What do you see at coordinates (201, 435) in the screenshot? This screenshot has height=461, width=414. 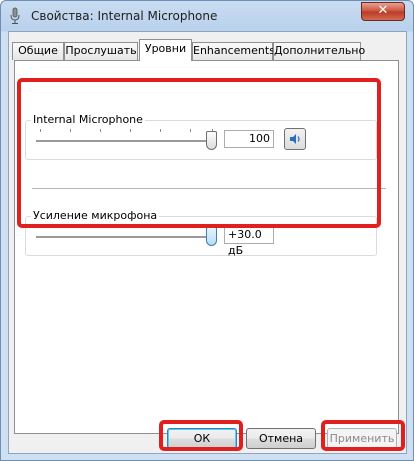 I see `ok-highlight-frame` at bounding box center [201, 435].